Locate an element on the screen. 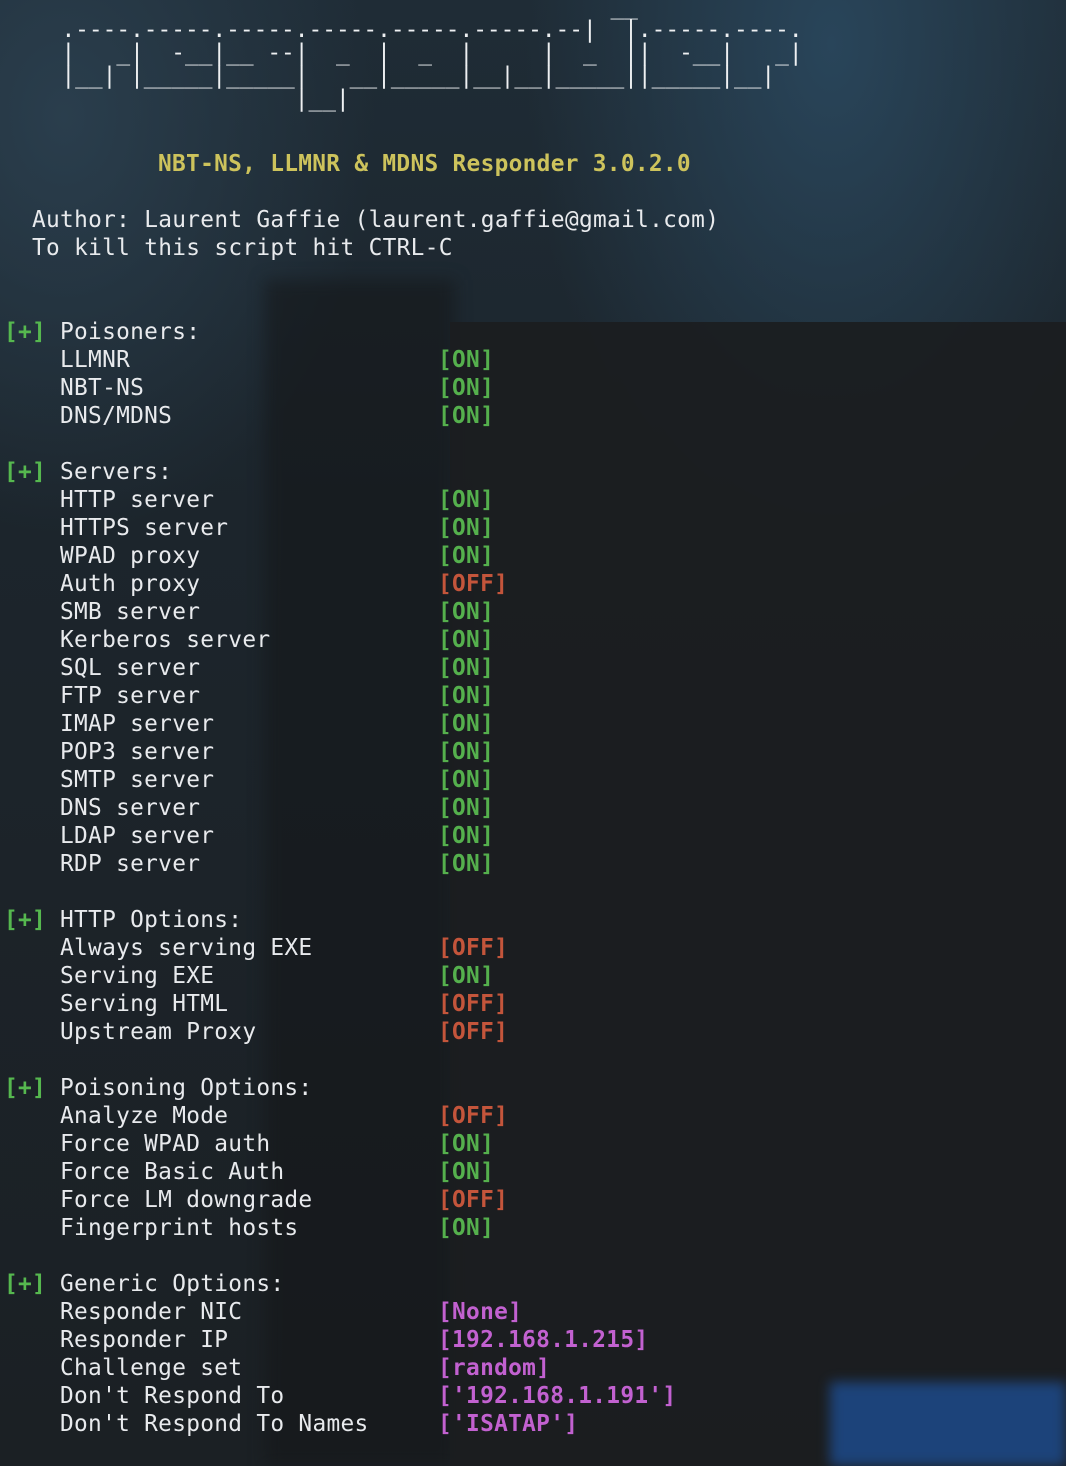  option-row: DNS server [ON] is located at coordinates (533, 808).